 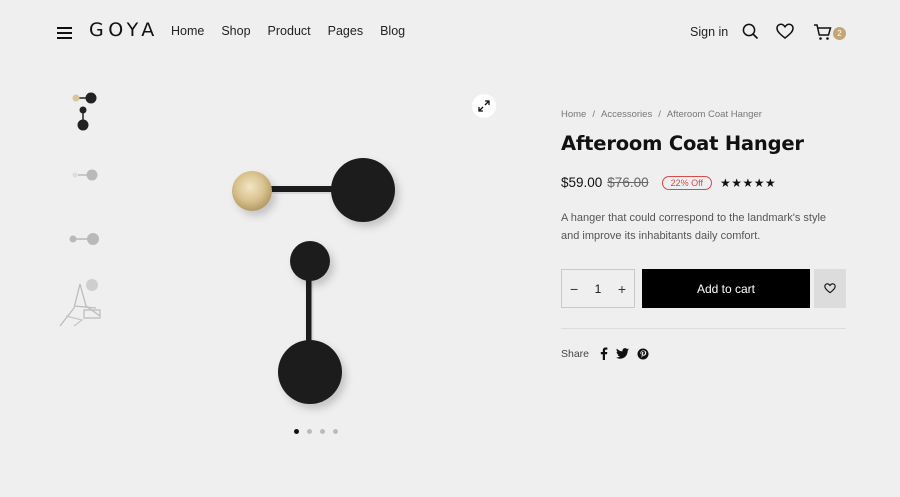 What do you see at coordinates (345, 31) in the screenshot?
I see `nav-pages: Pages` at bounding box center [345, 31].